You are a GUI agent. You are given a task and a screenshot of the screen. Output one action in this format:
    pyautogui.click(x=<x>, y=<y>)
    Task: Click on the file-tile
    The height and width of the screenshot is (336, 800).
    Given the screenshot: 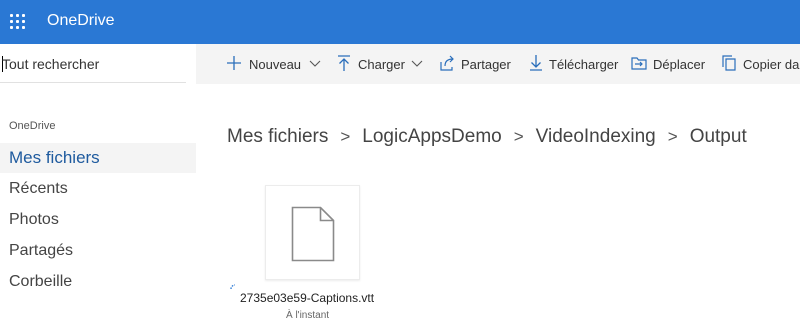 What is the action you would take?
    pyautogui.click(x=312, y=232)
    